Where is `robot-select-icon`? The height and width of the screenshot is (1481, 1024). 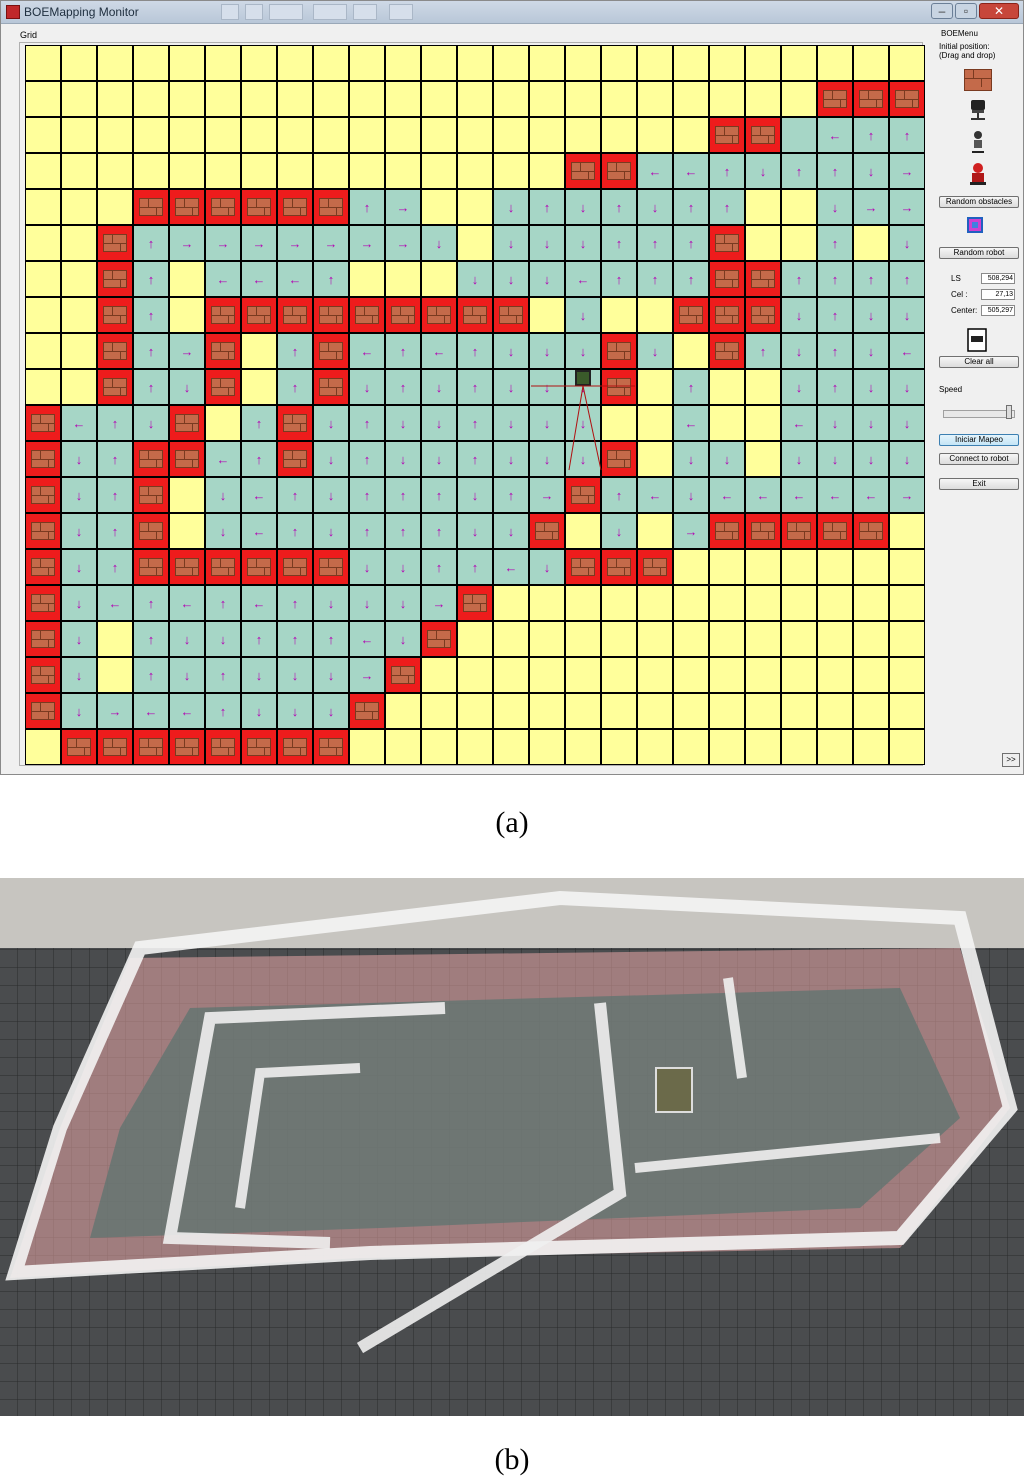 robot-select-icon is located at coordinates (975, 225).